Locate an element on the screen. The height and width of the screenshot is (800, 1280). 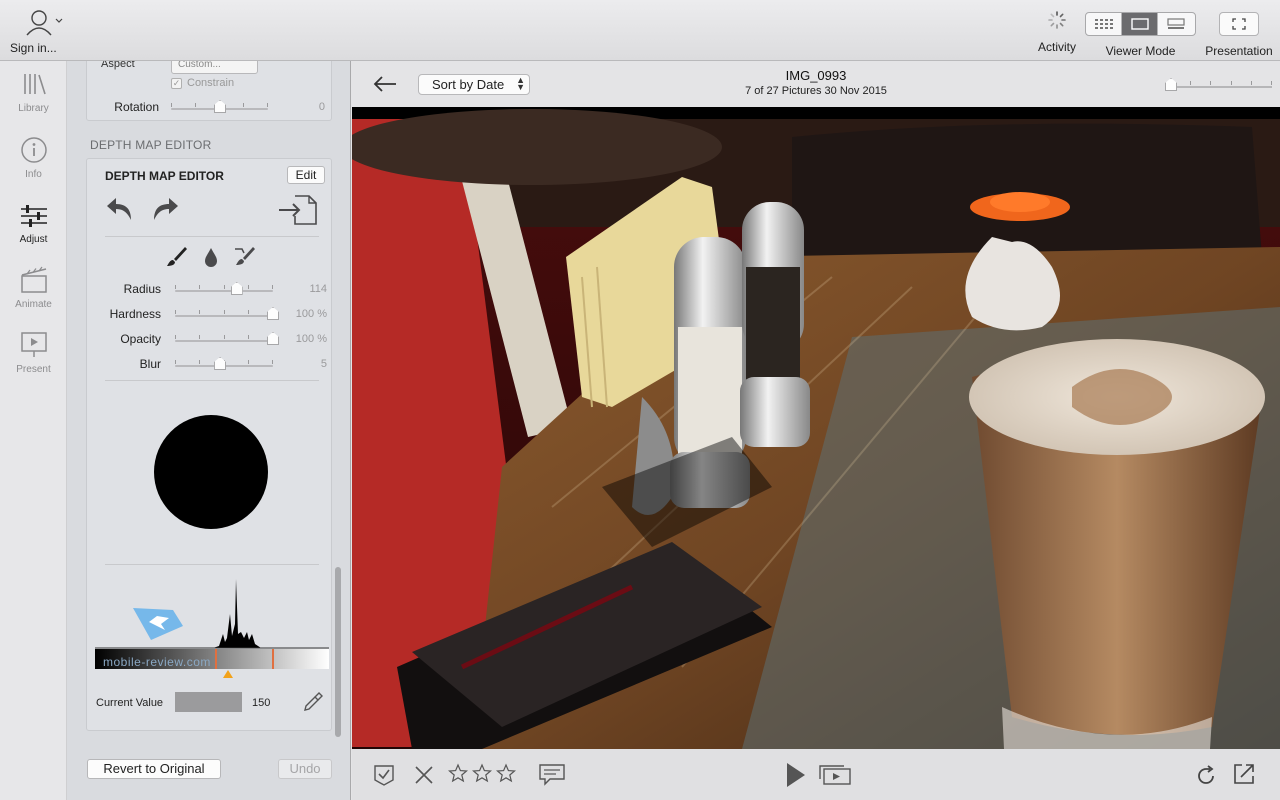
single-view-mode-button is located at coordinates (1140, 24).